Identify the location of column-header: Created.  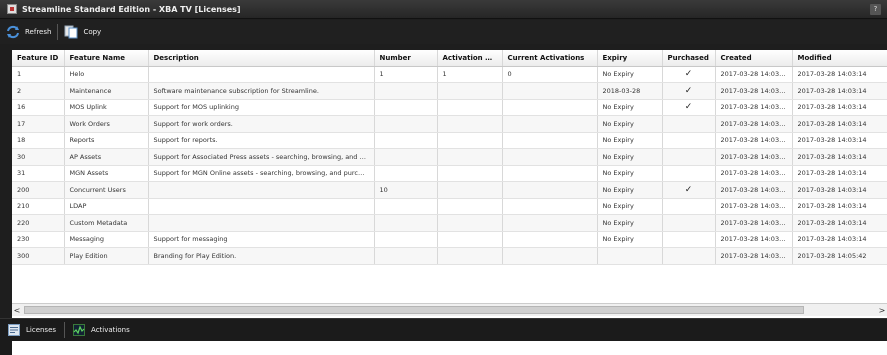
(754, 58).